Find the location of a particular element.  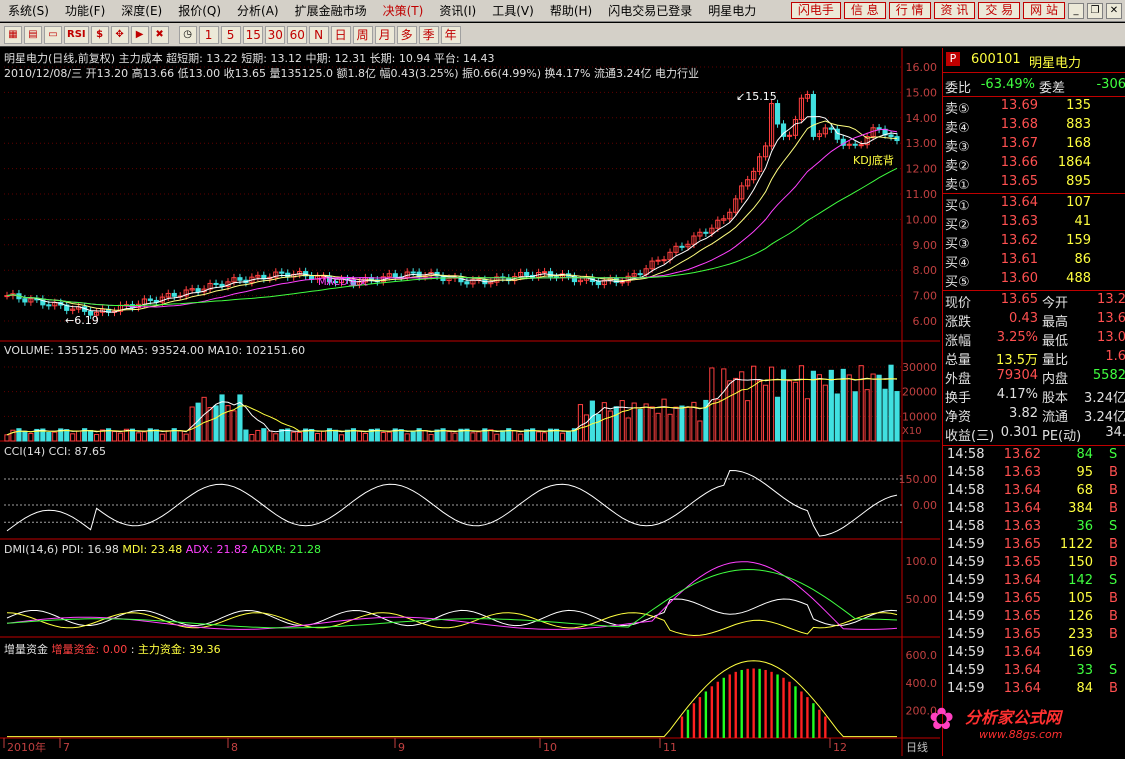

quick-button: 网 站 is located at coordinates (1044, 10).